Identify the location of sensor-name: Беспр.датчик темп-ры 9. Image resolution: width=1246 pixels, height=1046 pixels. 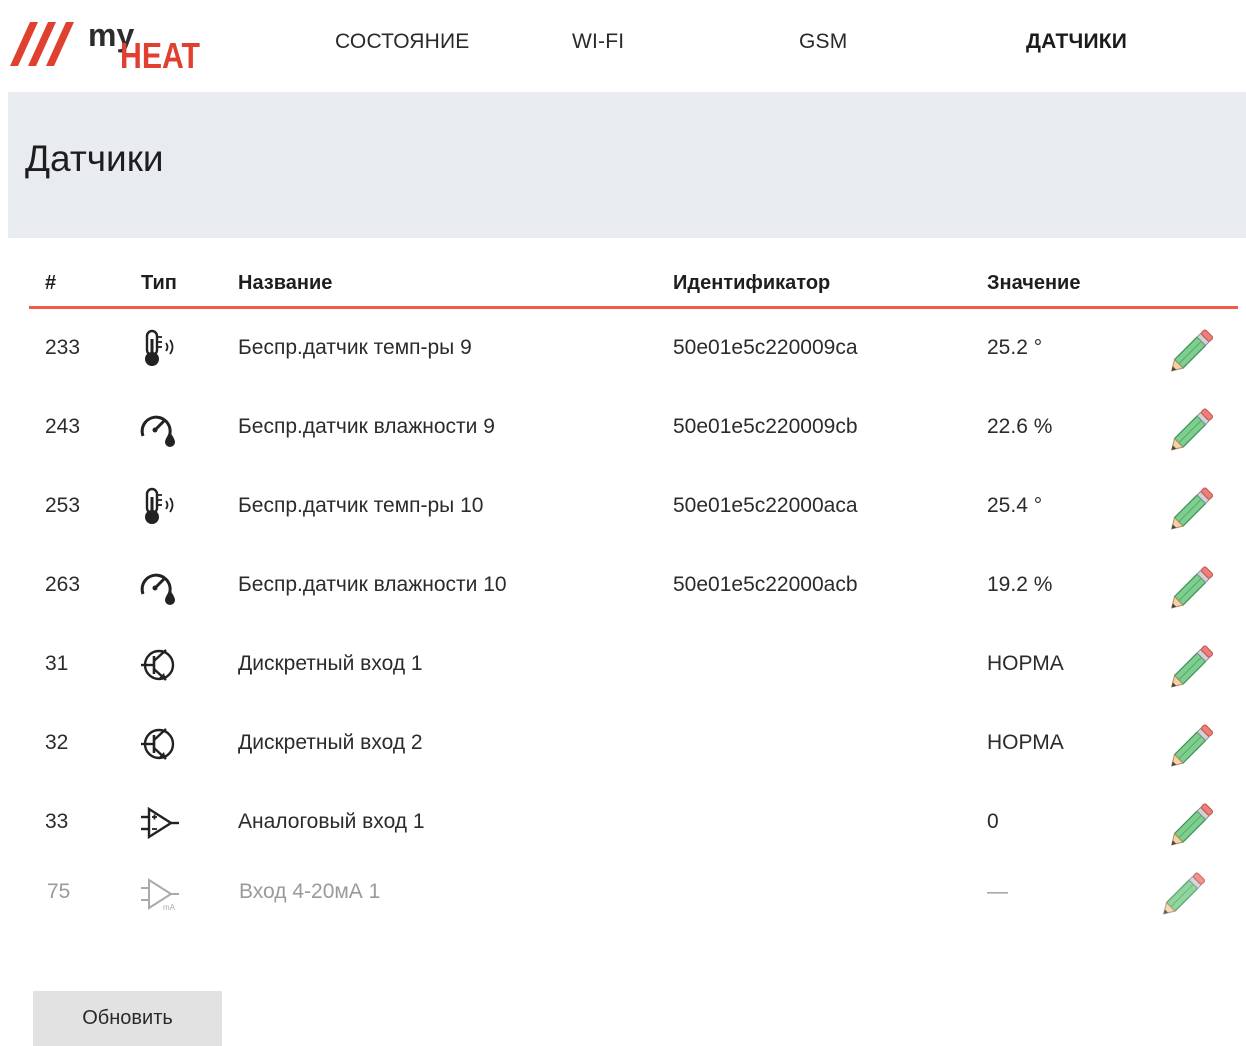
(355, 347).